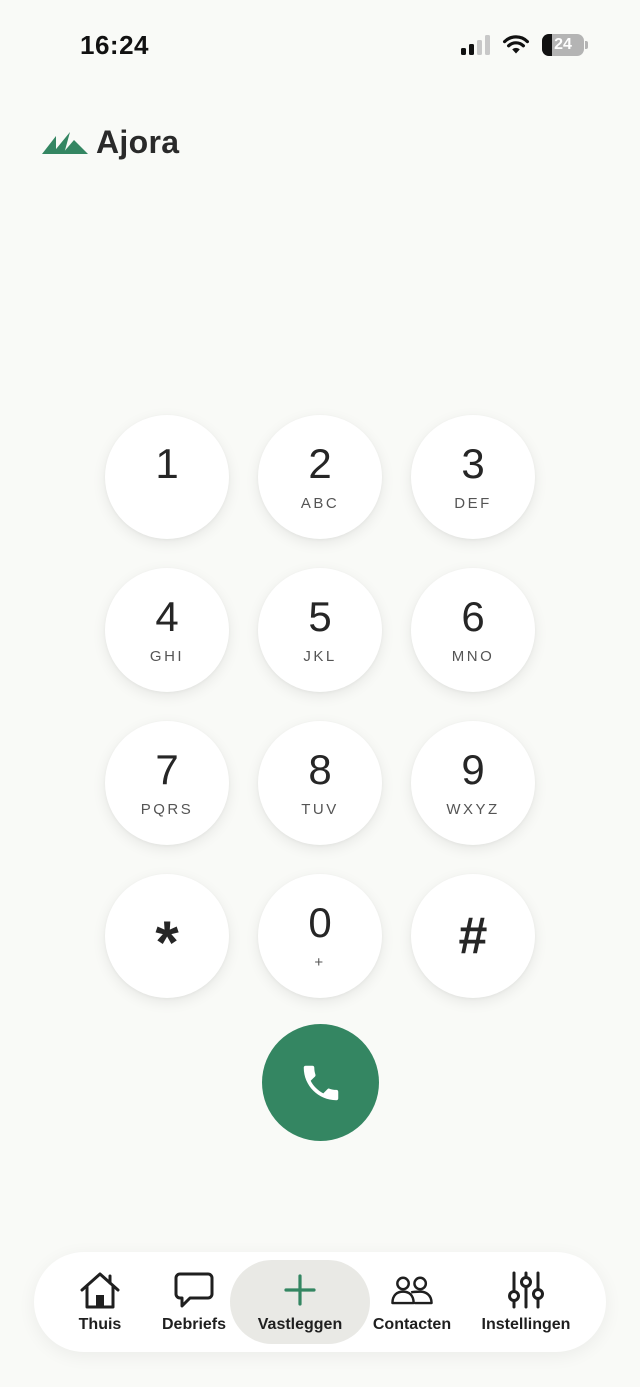  I want to click on key-digit: 2, so click(320, 463).